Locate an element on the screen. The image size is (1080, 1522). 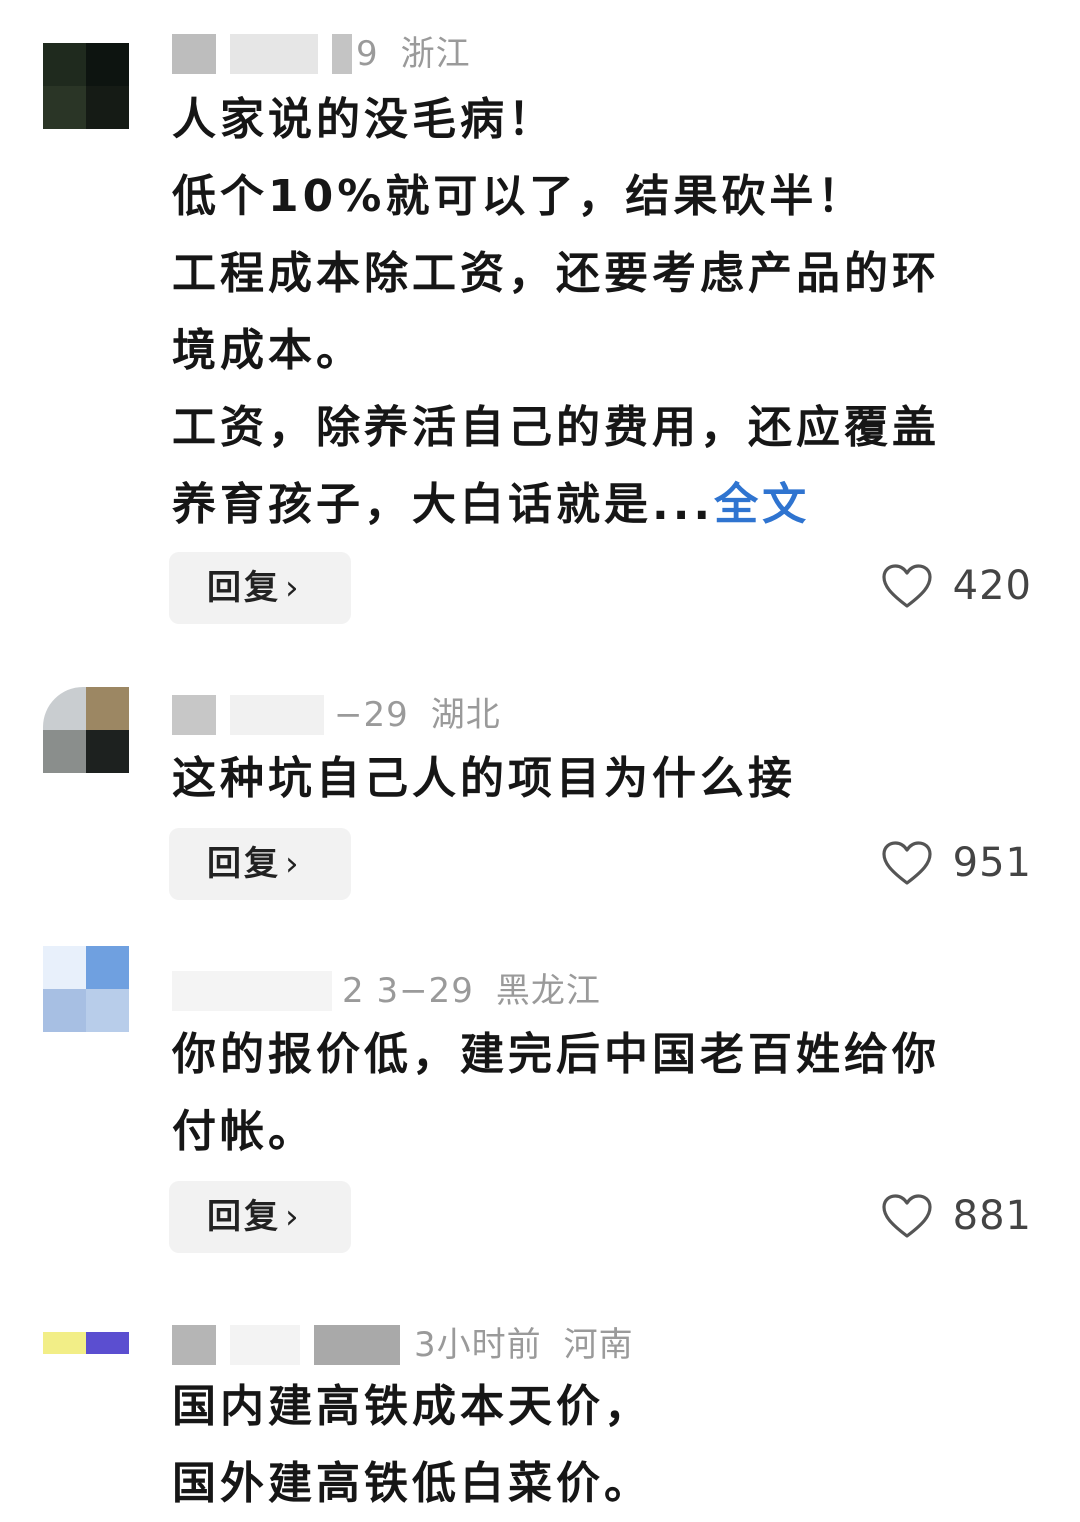
comment-line: 付帐。 is located at coordinates (244, 1131).